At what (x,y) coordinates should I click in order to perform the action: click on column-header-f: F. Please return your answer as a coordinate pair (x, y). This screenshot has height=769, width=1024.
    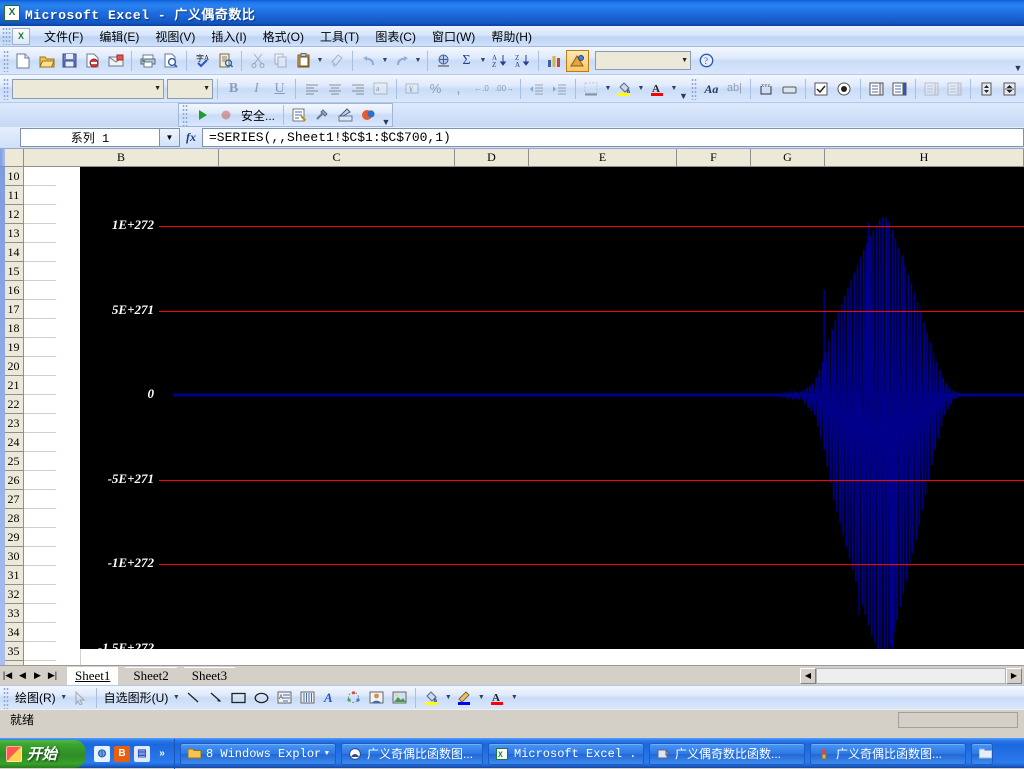
    Looking at the image, I should click on (714, 157).